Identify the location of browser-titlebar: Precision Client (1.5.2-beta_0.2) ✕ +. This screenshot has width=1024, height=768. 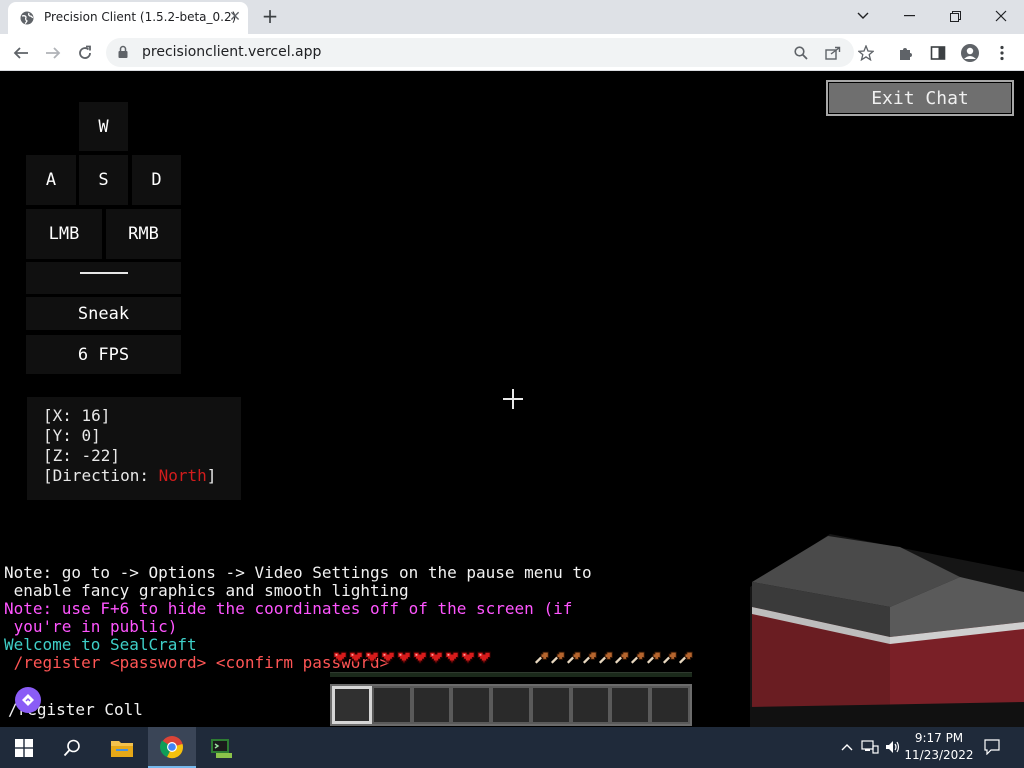
(512, 17).